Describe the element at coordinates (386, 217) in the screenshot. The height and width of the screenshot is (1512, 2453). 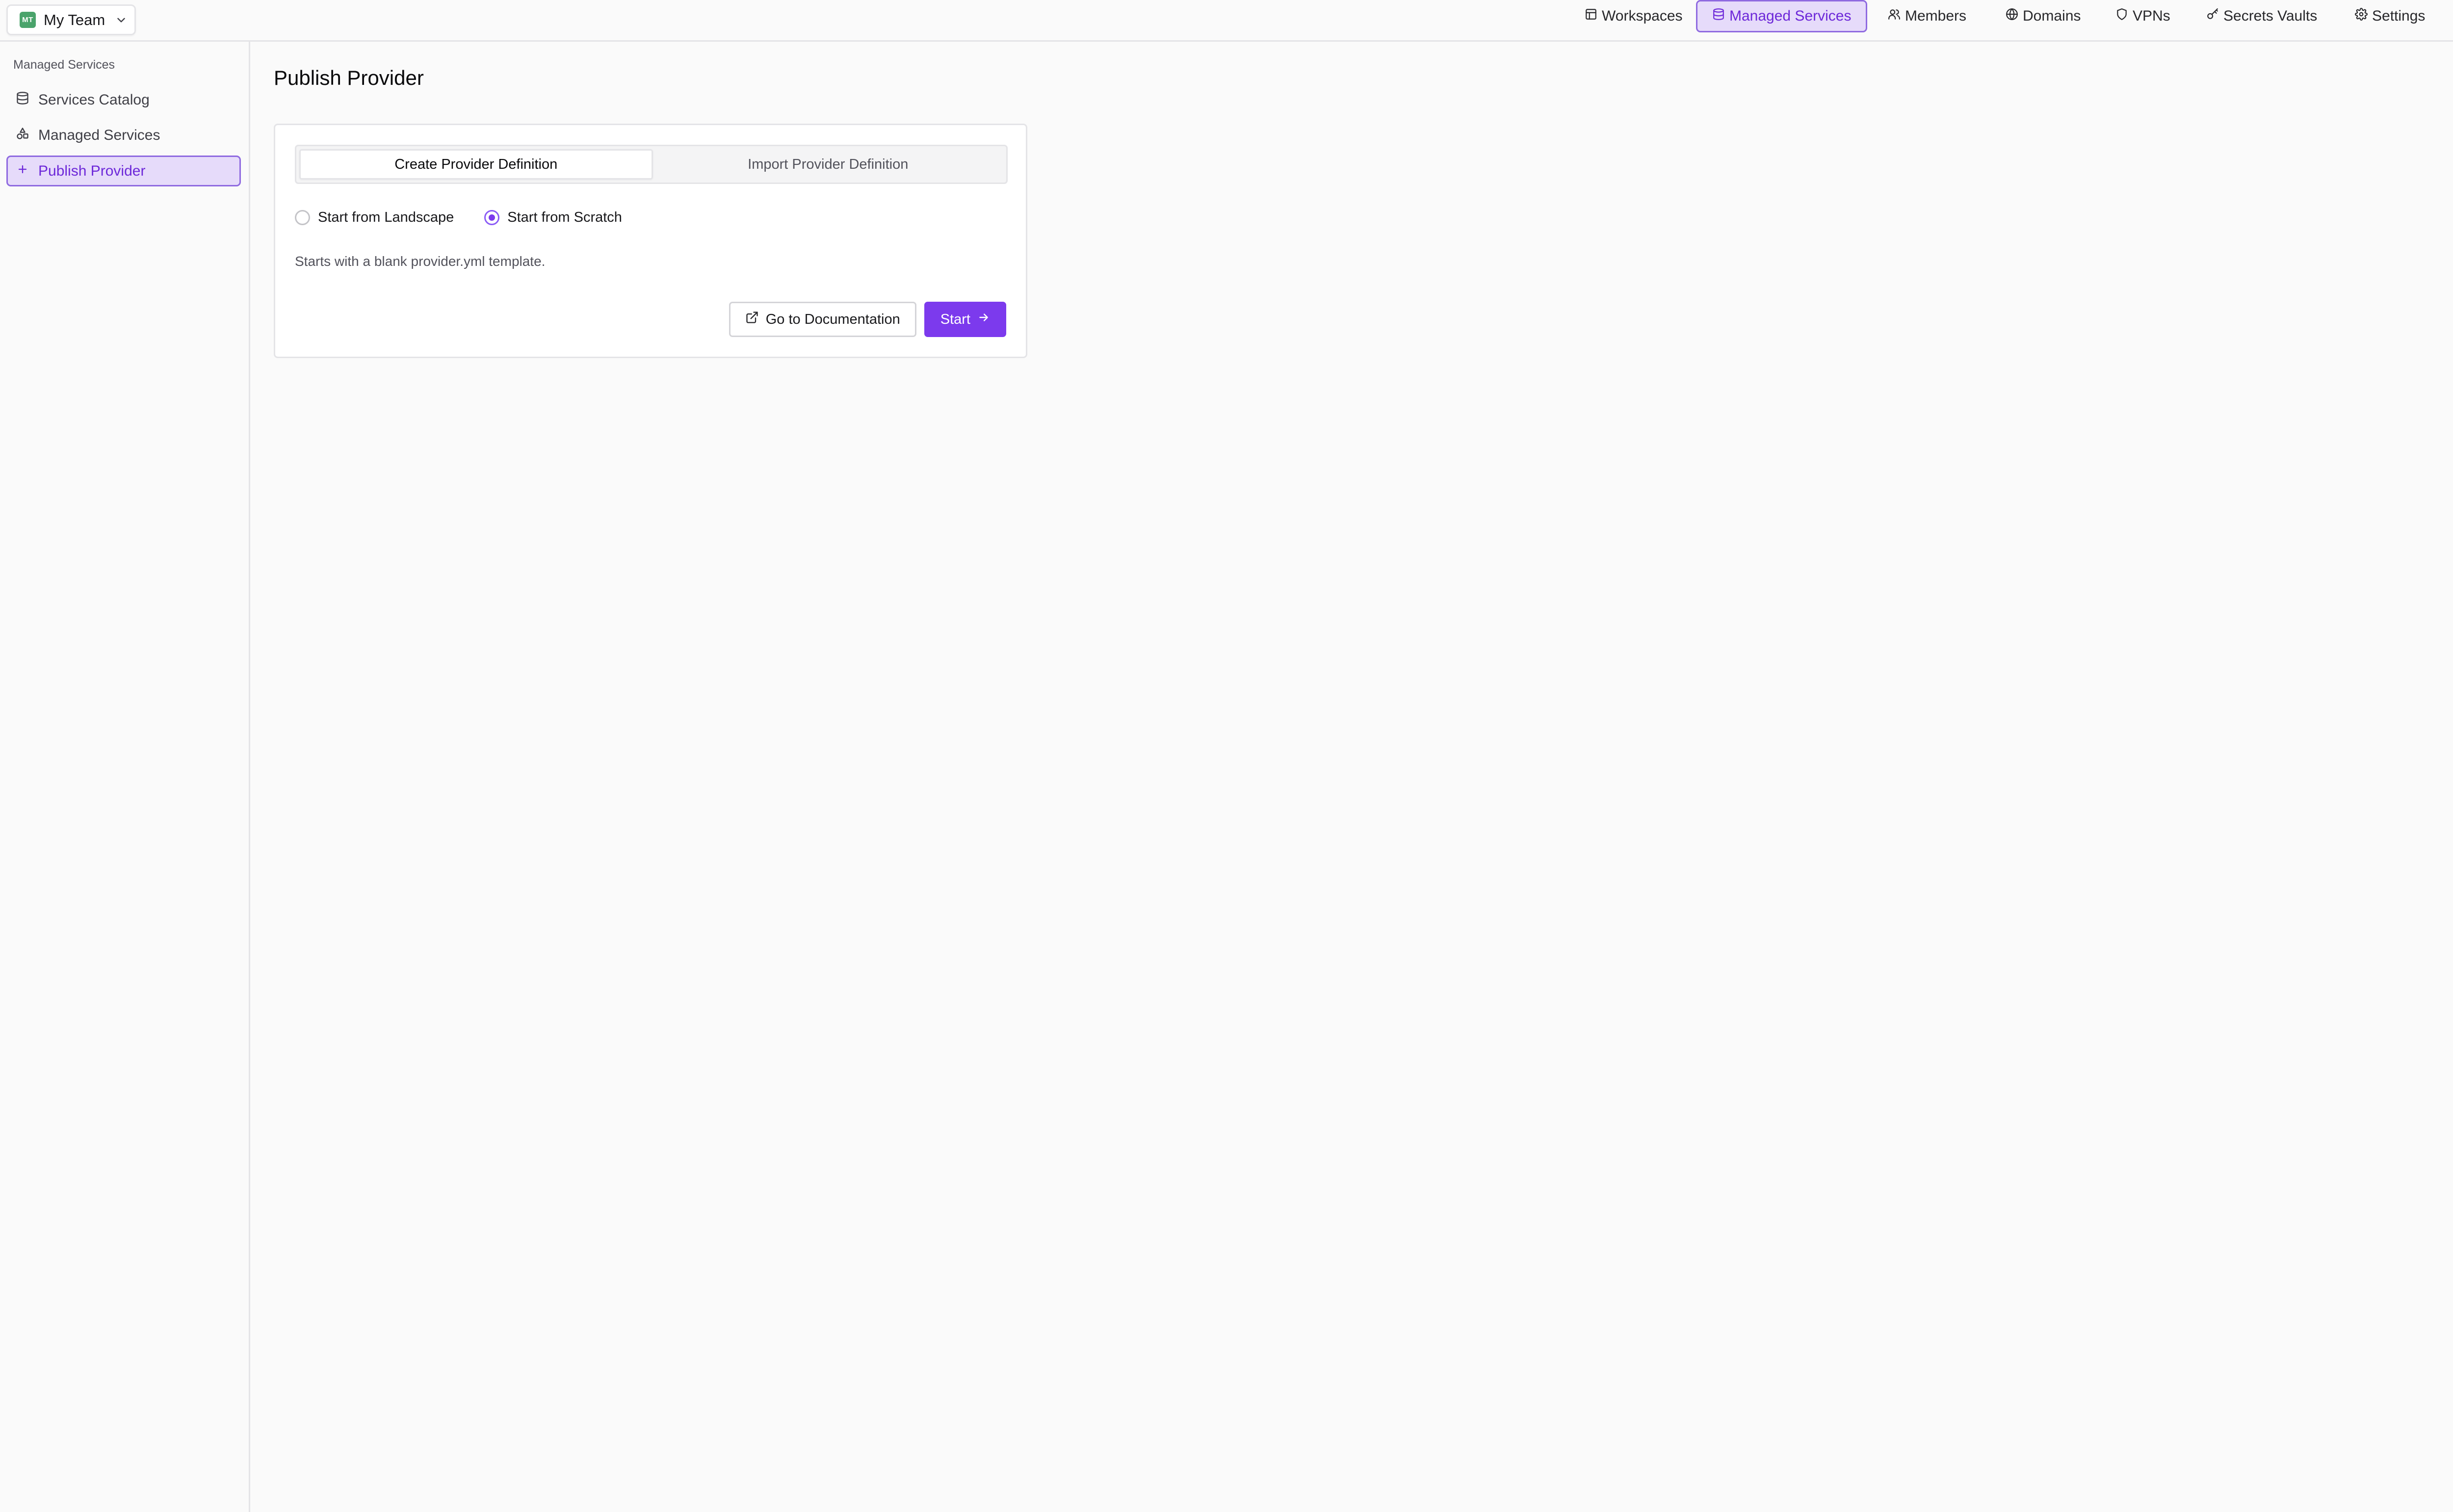
I see `radio-label: Start from Landscape` at that location.